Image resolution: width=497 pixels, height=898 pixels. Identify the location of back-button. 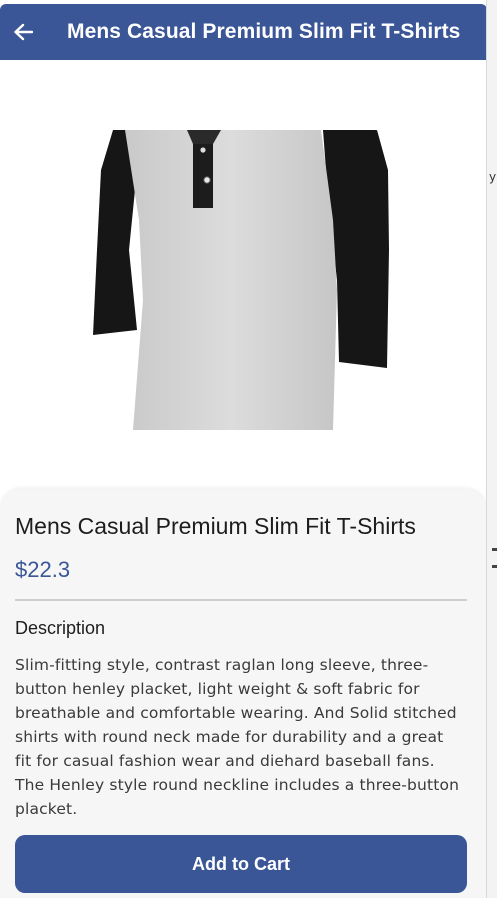
(23, 32).